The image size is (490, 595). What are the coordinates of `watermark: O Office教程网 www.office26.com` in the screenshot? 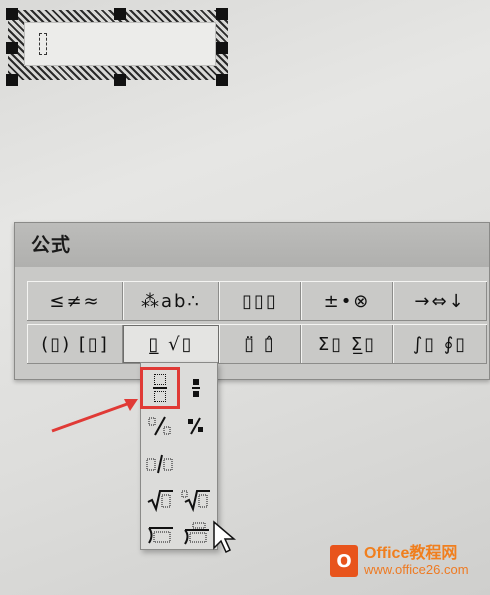 It's located at (399, 561).